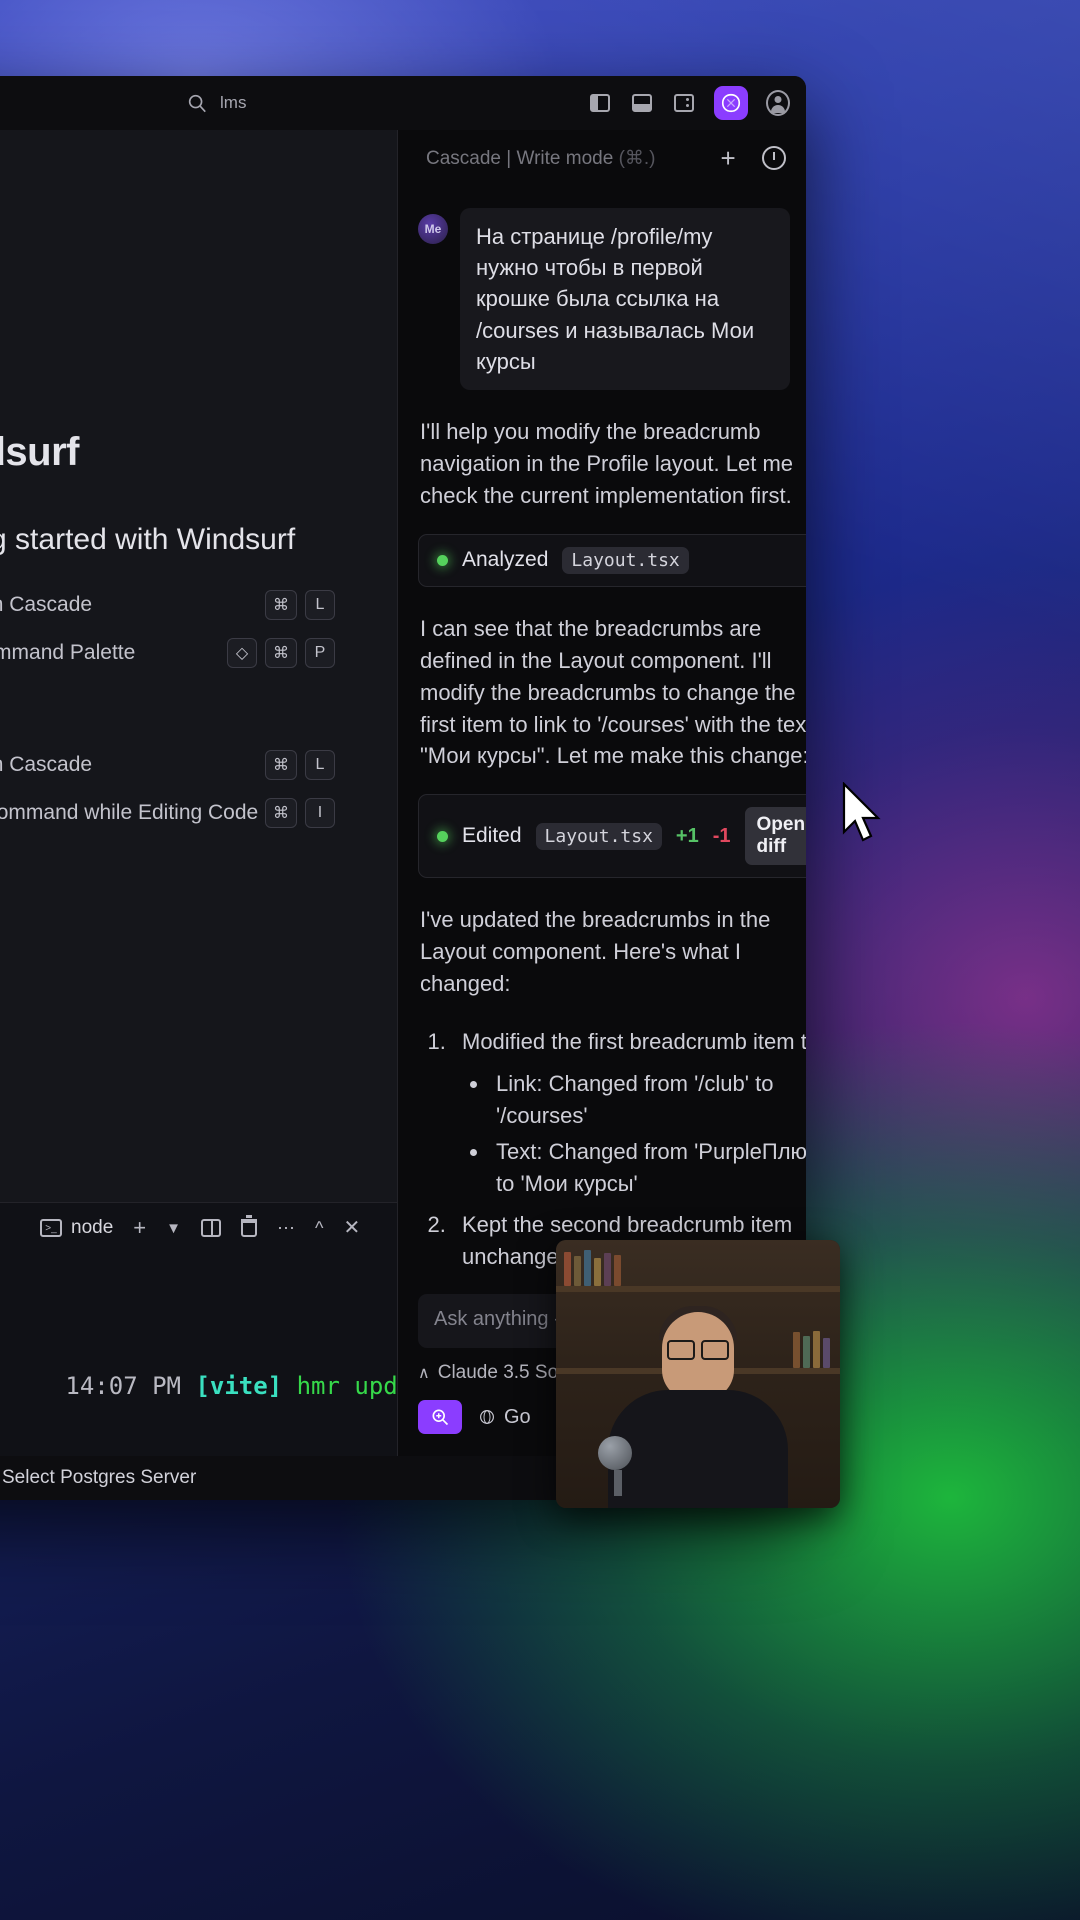  I want to click on open-diff-button: Open diff, so click(775, 836).